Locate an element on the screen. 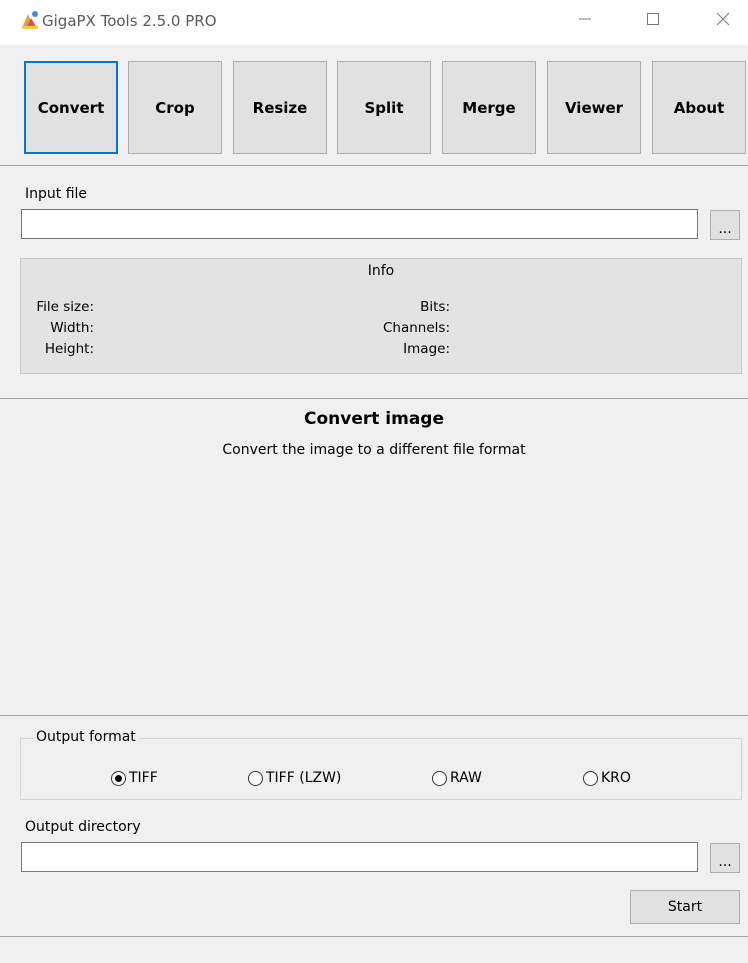  file-size-label: File size: is located at coordinates (65, 307).